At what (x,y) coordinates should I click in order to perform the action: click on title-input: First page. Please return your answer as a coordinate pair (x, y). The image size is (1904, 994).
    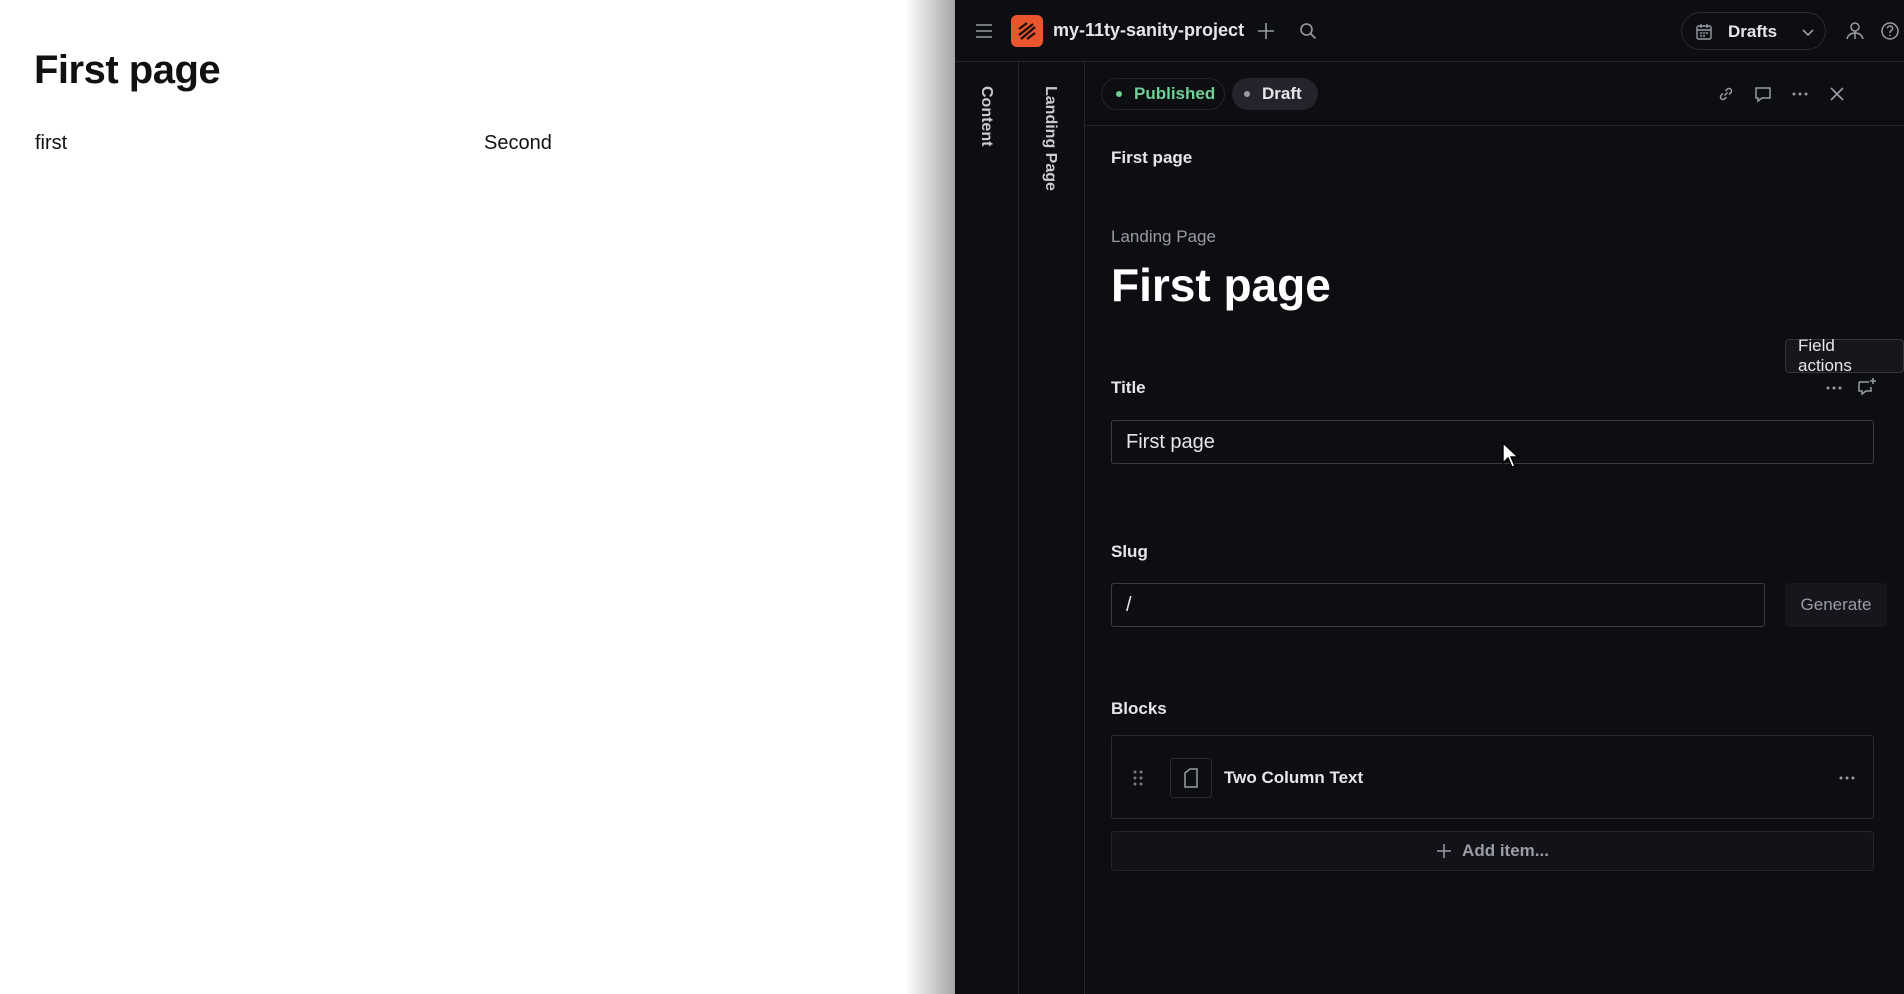
    Looking at the image, I should click on (1492, 442).